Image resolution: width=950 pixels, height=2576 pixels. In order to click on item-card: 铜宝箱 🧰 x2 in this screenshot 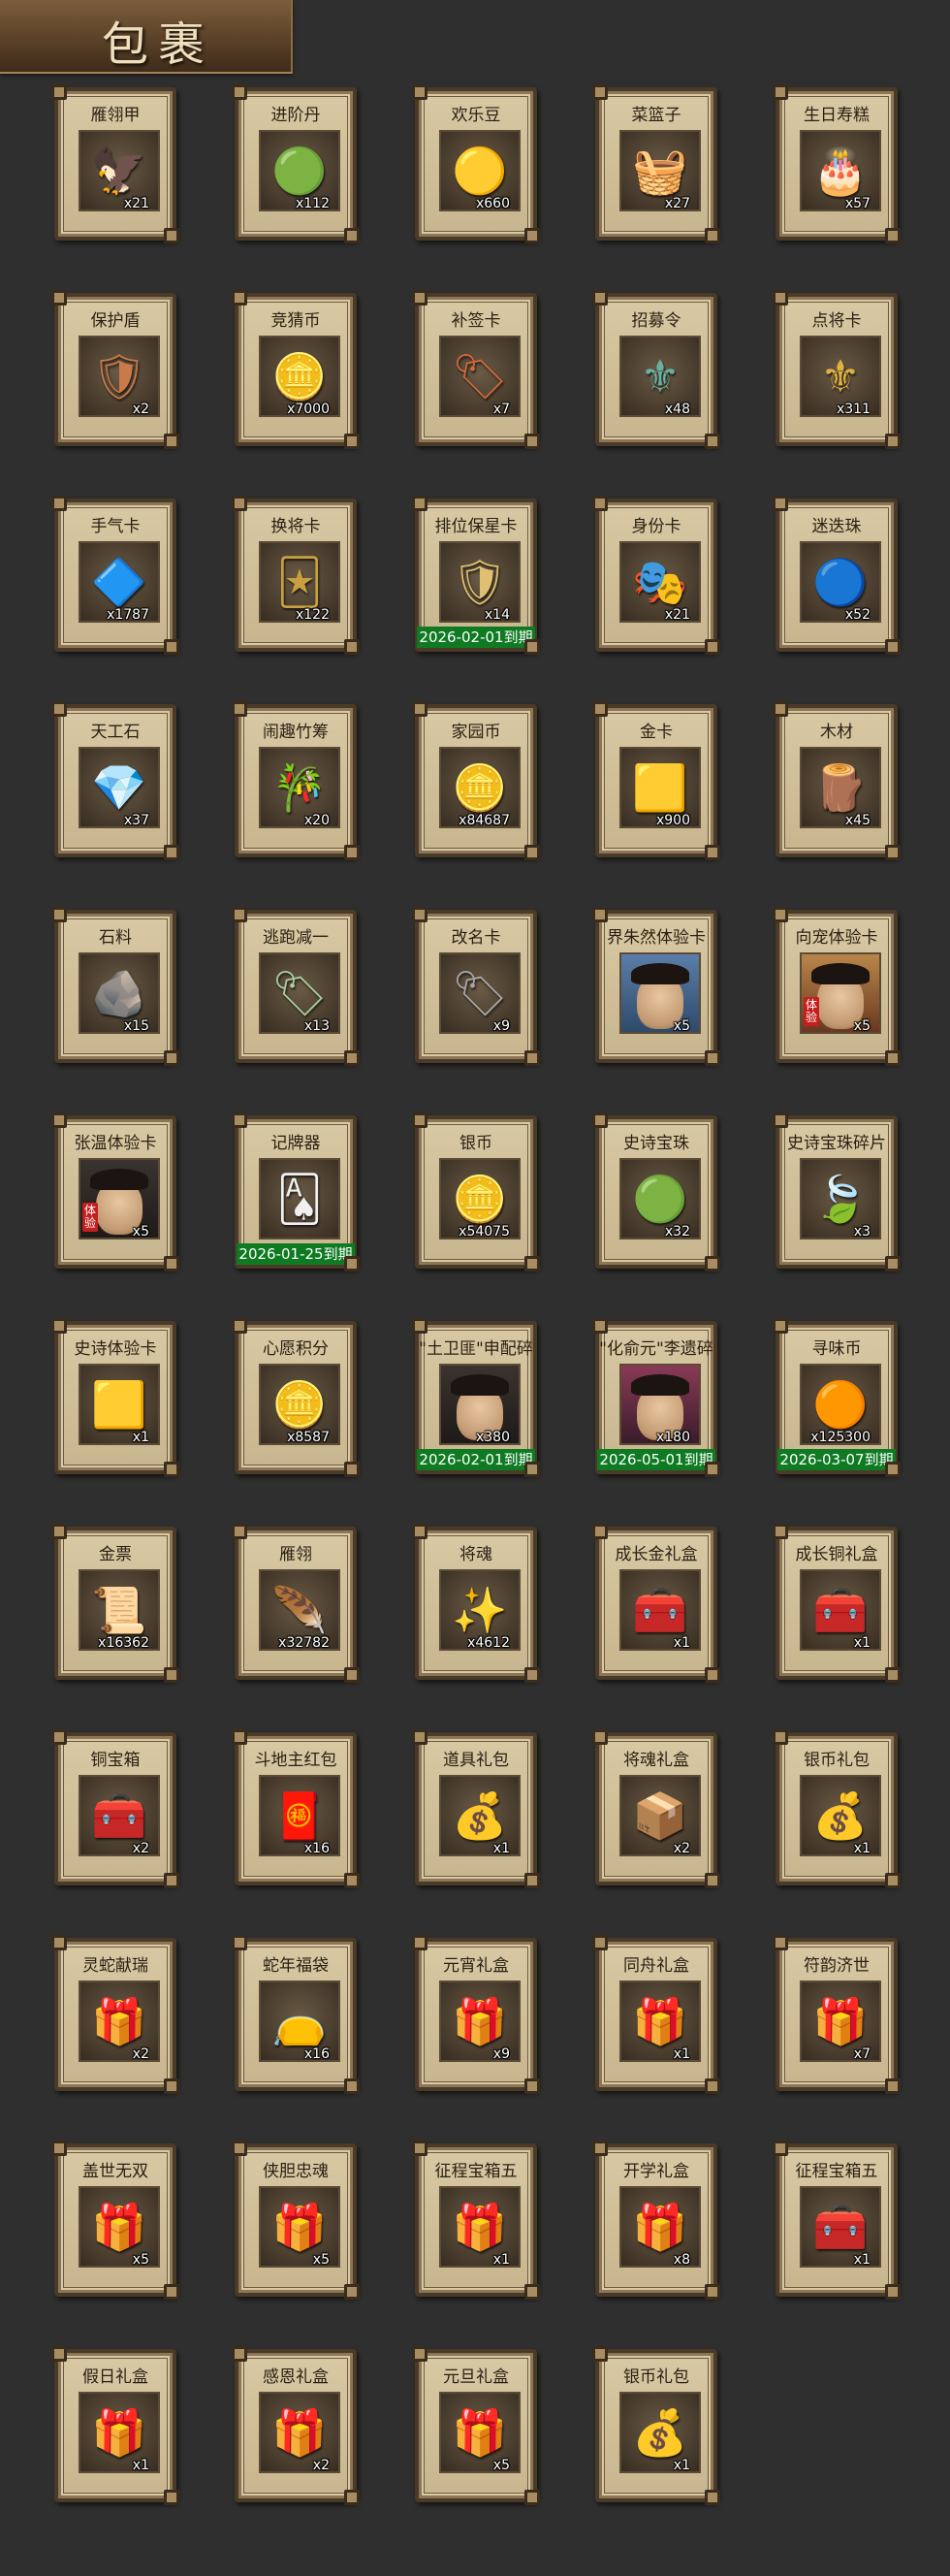, I will do `click(115, 1808)`.